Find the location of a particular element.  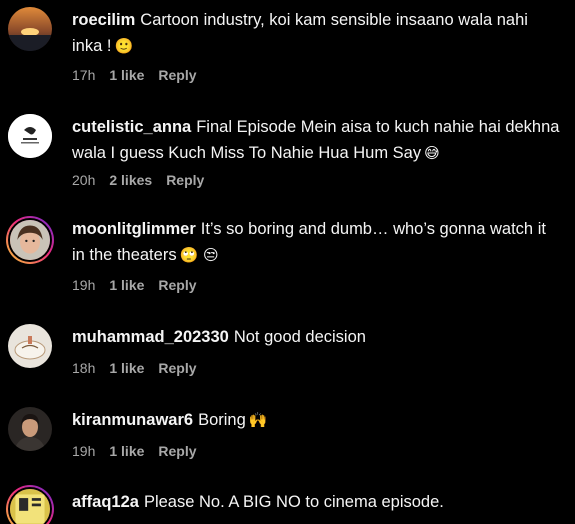

comment-meta: 17h 1 like Reply is located at coordinates (134, 75).